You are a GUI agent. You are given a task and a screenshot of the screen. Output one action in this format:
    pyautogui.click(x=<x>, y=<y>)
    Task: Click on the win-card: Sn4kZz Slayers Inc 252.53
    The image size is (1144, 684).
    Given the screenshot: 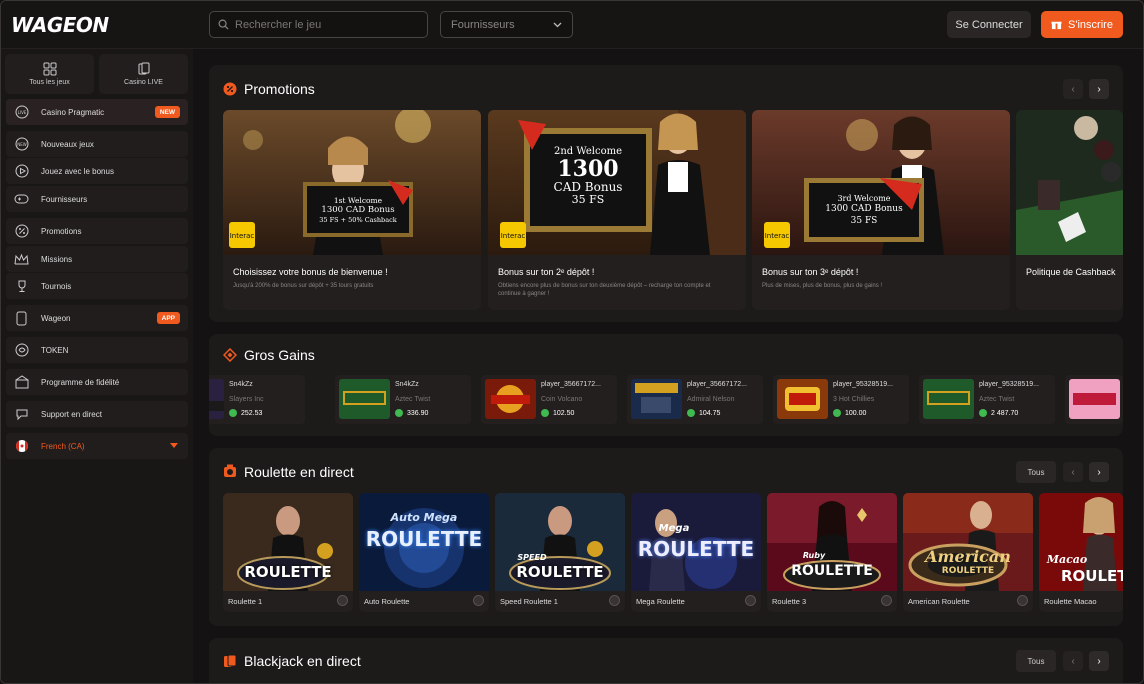 What is the action you would take?
    pyautogui.click(x=257, y=399)
    